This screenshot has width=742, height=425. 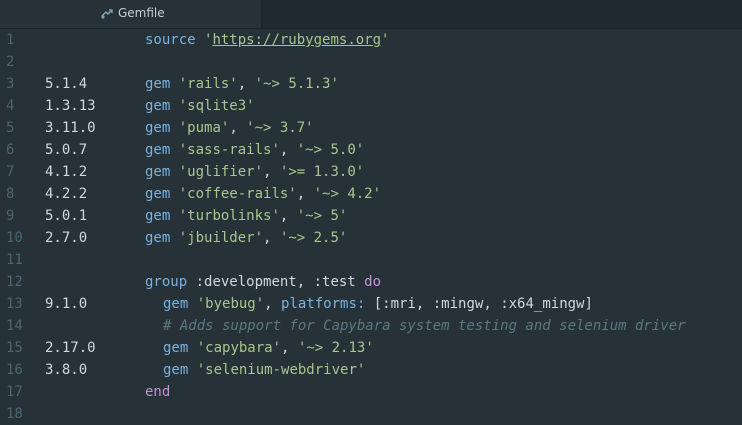 I want to click on code-text: gem 'sass-rails', '~> 5.0', so click(x=255, y=150).